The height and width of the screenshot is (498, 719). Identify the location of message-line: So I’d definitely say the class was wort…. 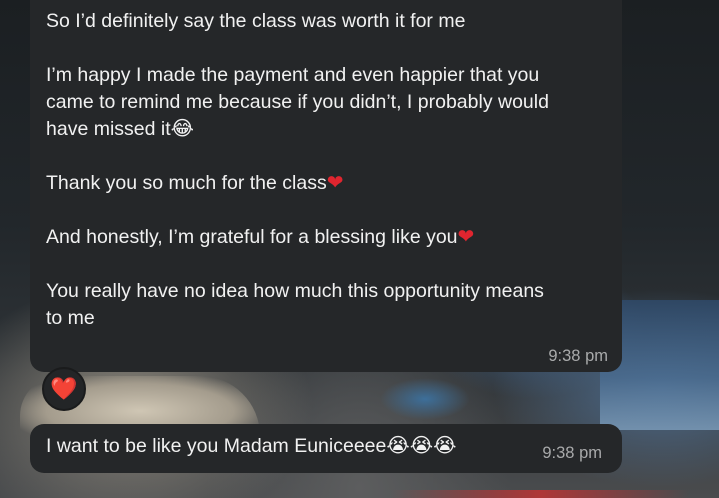
(256, 21).